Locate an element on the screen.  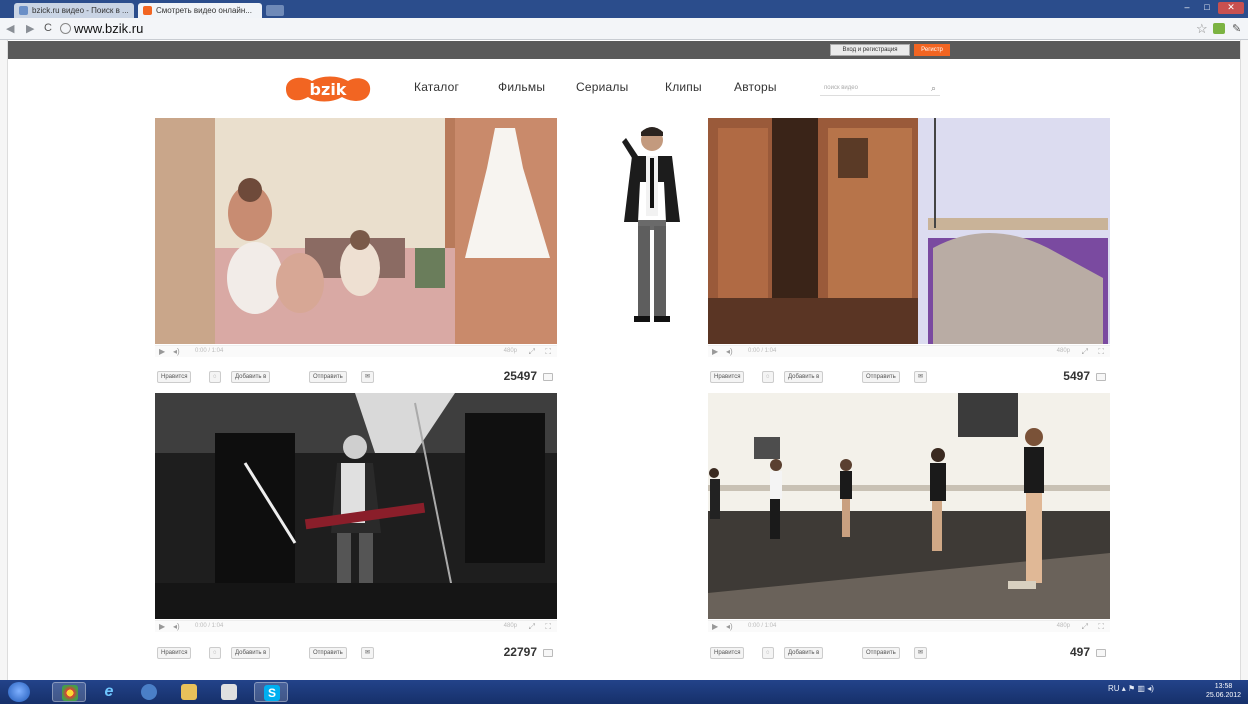
maximize-button: □ is located at coordinates (1207, 8).